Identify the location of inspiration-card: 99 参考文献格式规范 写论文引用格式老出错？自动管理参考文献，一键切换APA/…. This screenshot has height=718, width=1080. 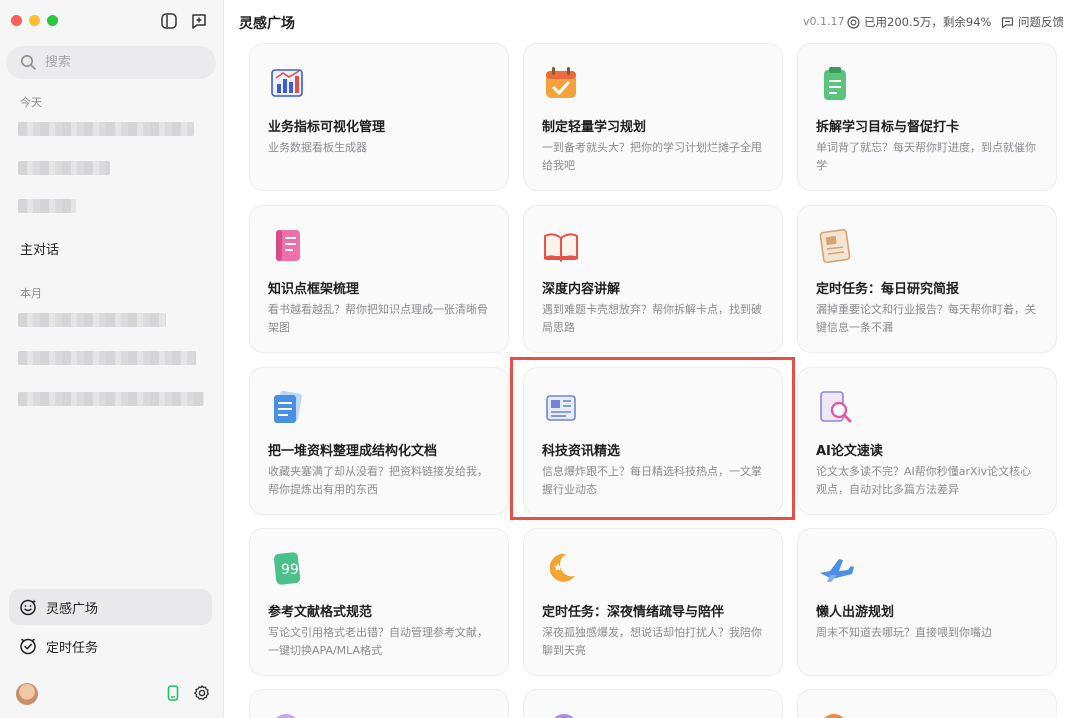
(379, 602).